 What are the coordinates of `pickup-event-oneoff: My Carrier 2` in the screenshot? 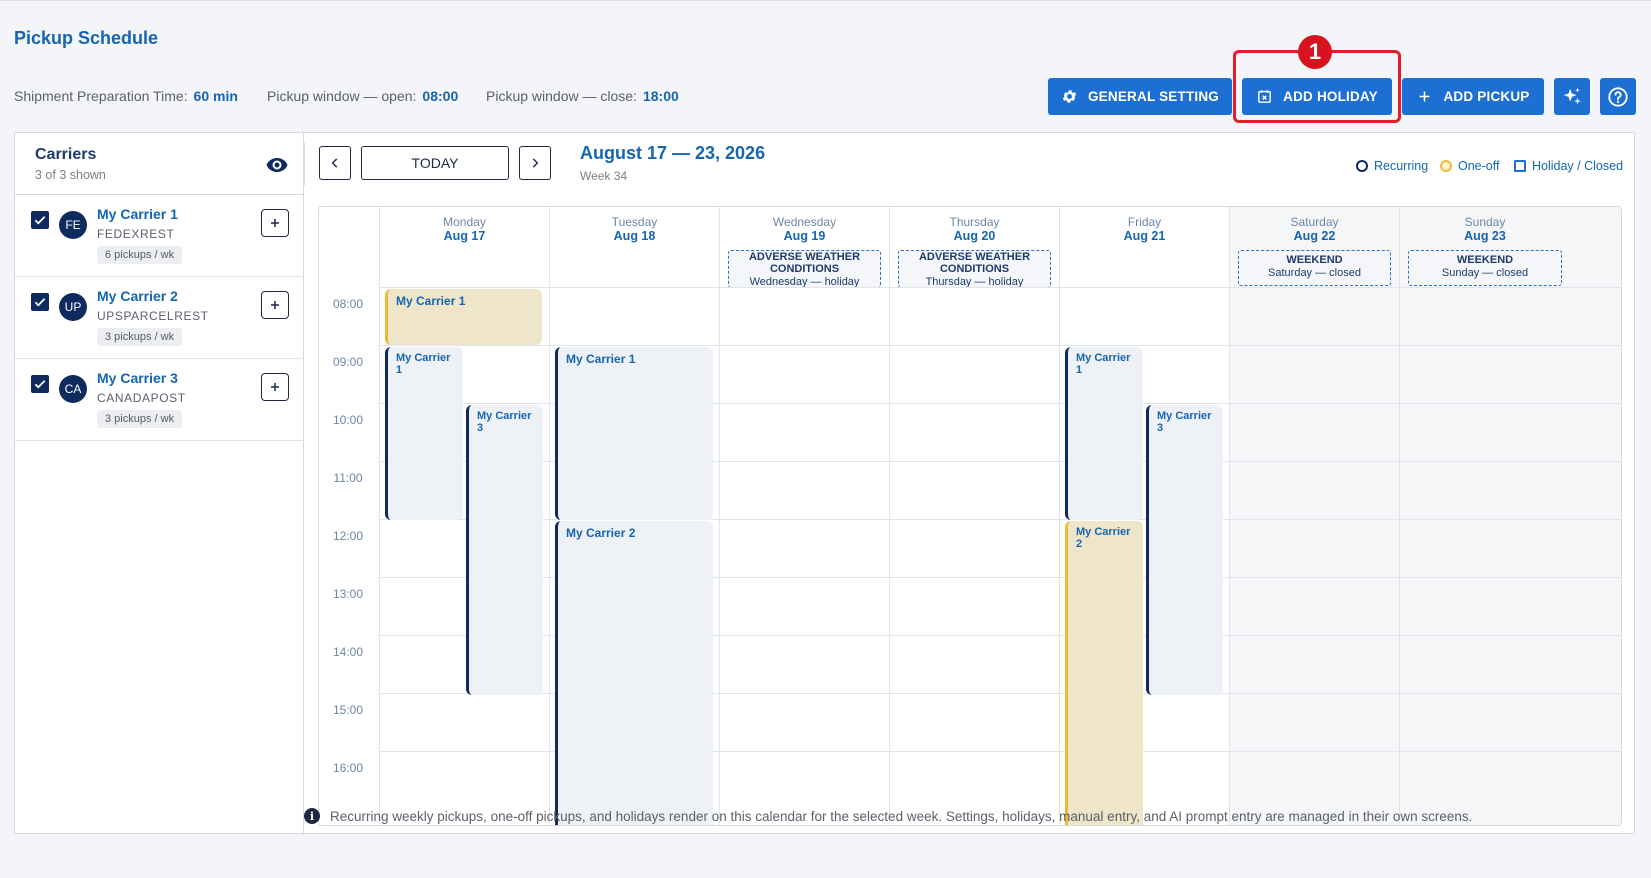 It's located at (1104, 673).